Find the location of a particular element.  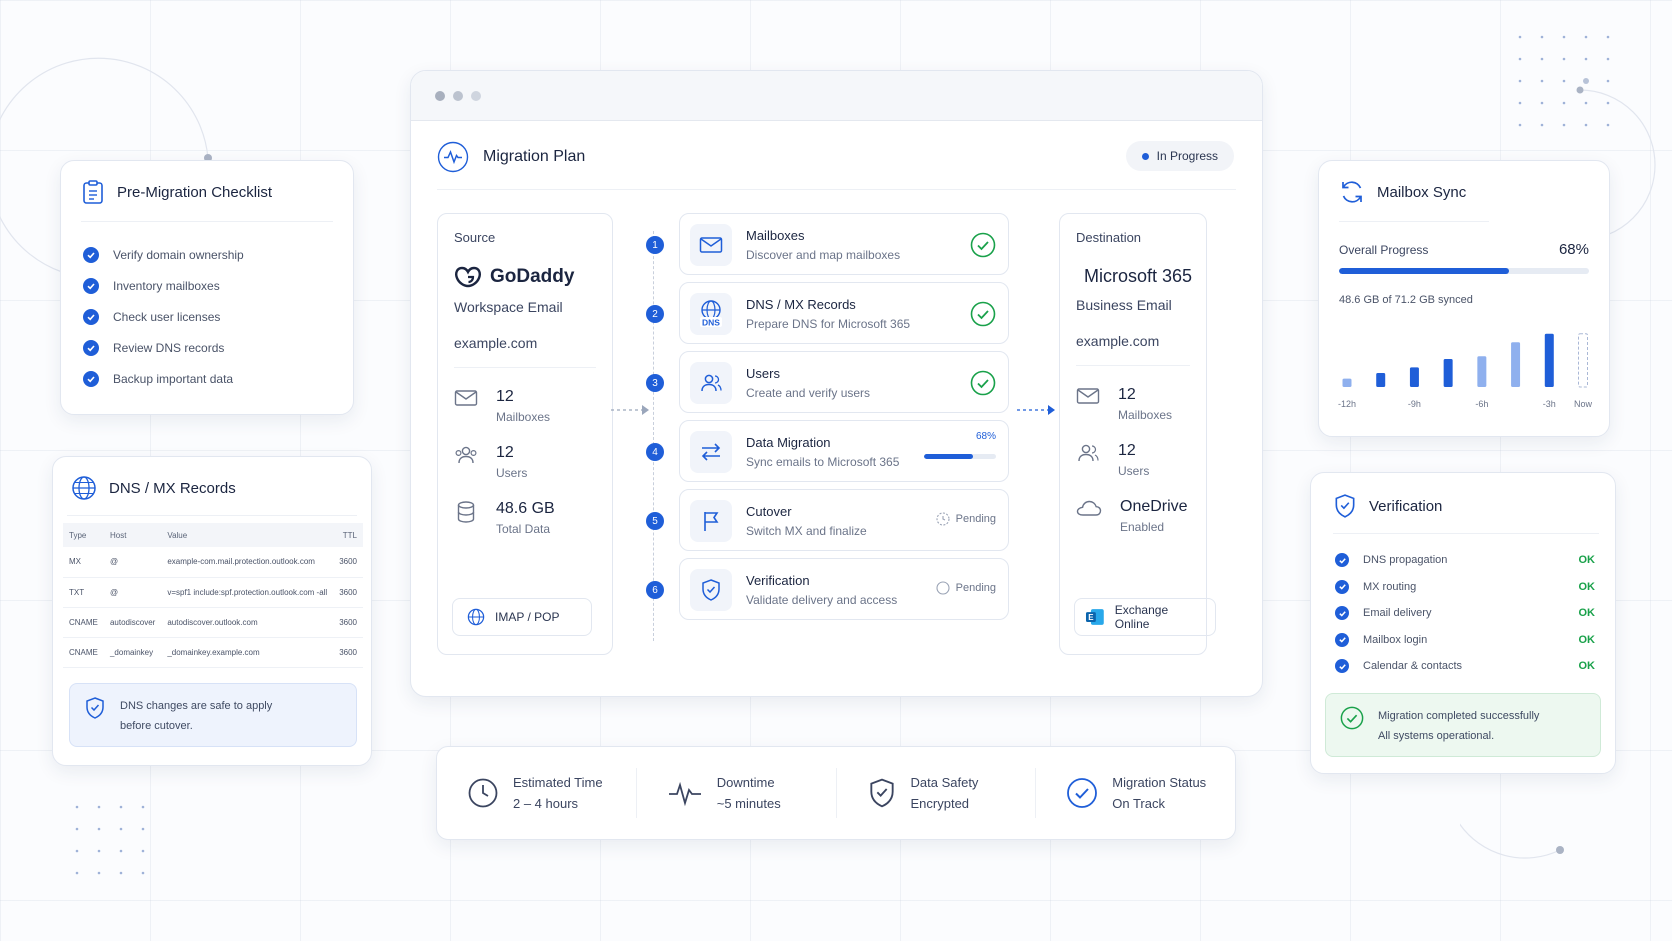

godaddy-logo-icon is located at coordinates (468, 277).